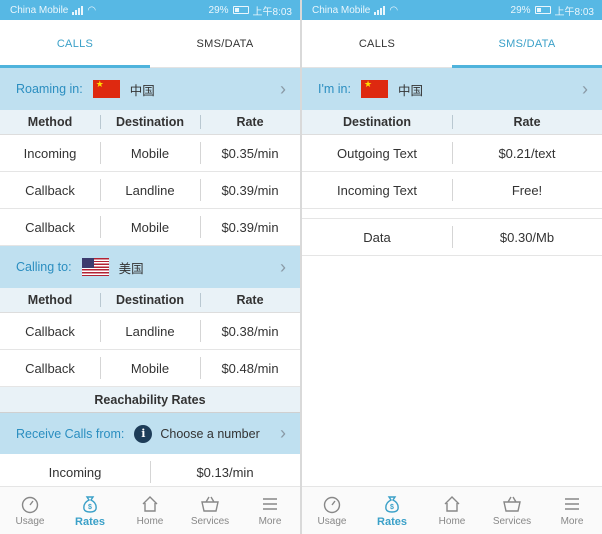 The height and width of the screenshot is (534, 602). Describe the element at coordinates (527, 153) in the screenshot. I see `row-rate: $0.21/text` at that location.